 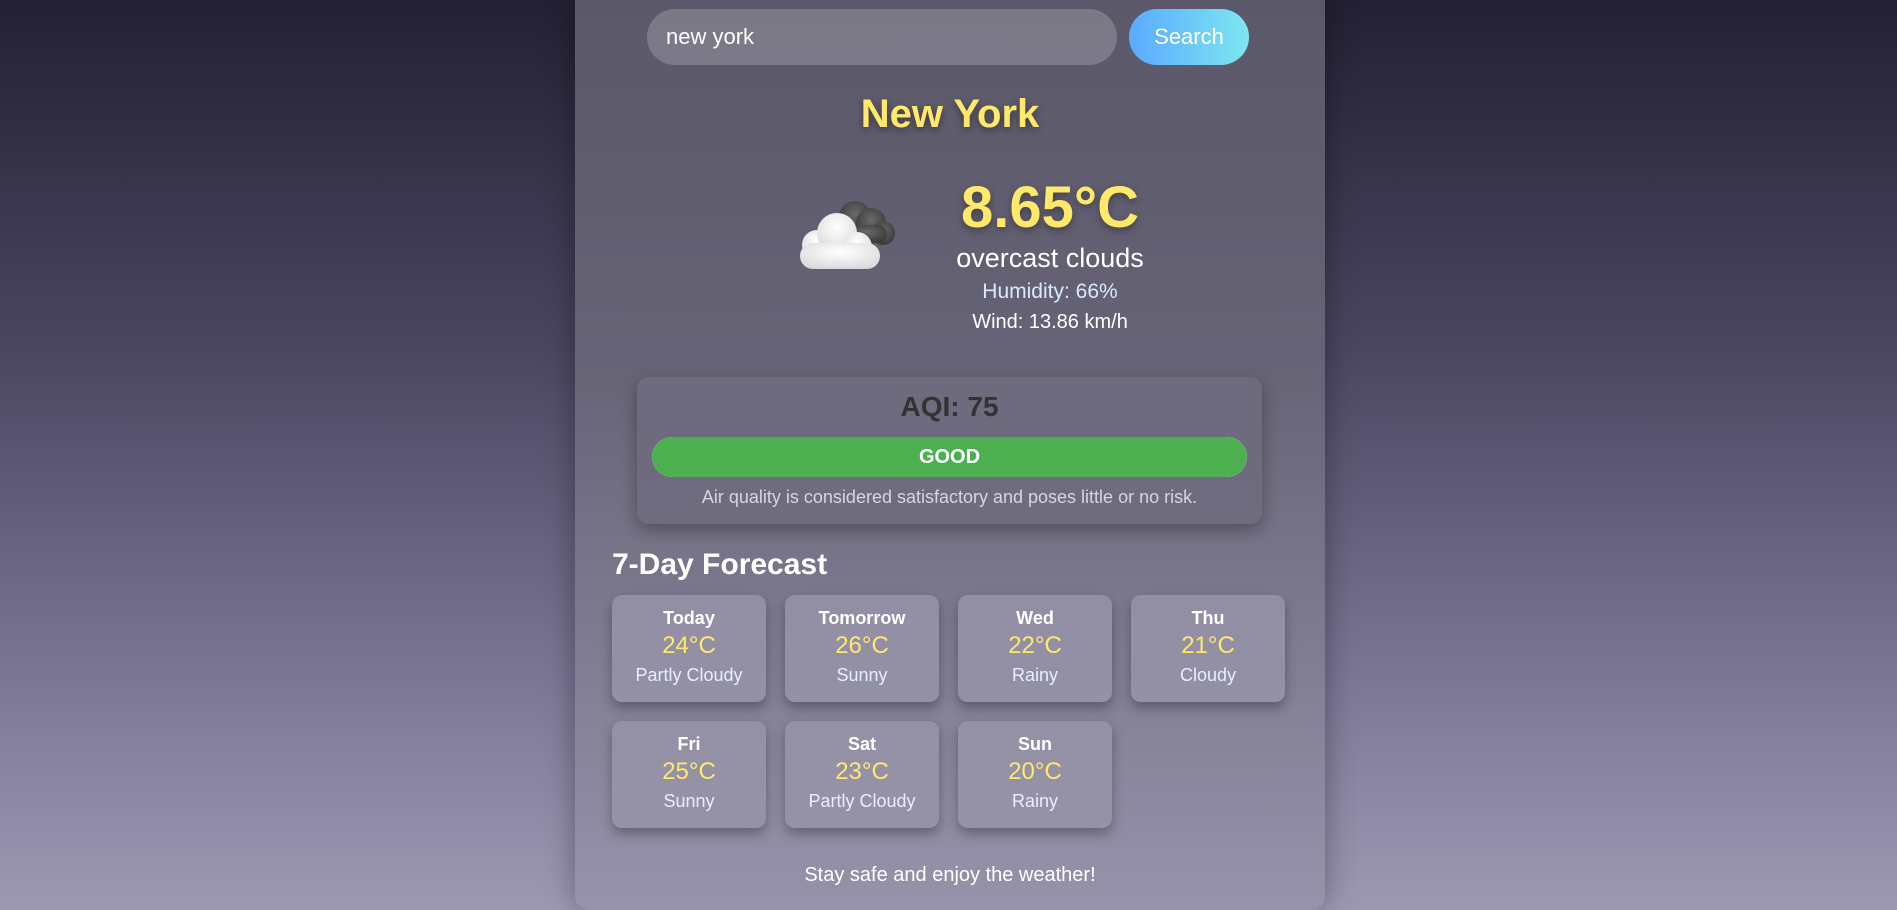 I want to click on forecast-temp: 21°C, so click(x=1208, y=645).